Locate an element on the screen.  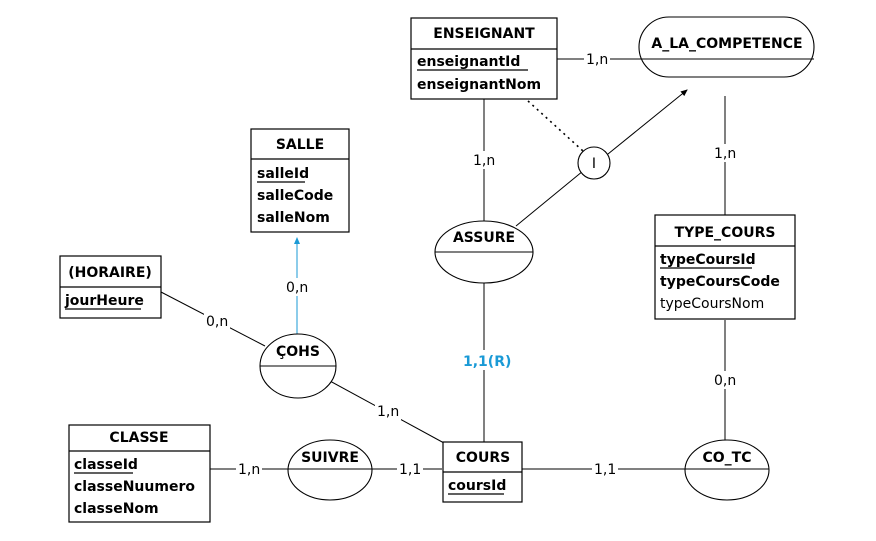
constraint-inclusion: I is located at coordinates (594, 163).